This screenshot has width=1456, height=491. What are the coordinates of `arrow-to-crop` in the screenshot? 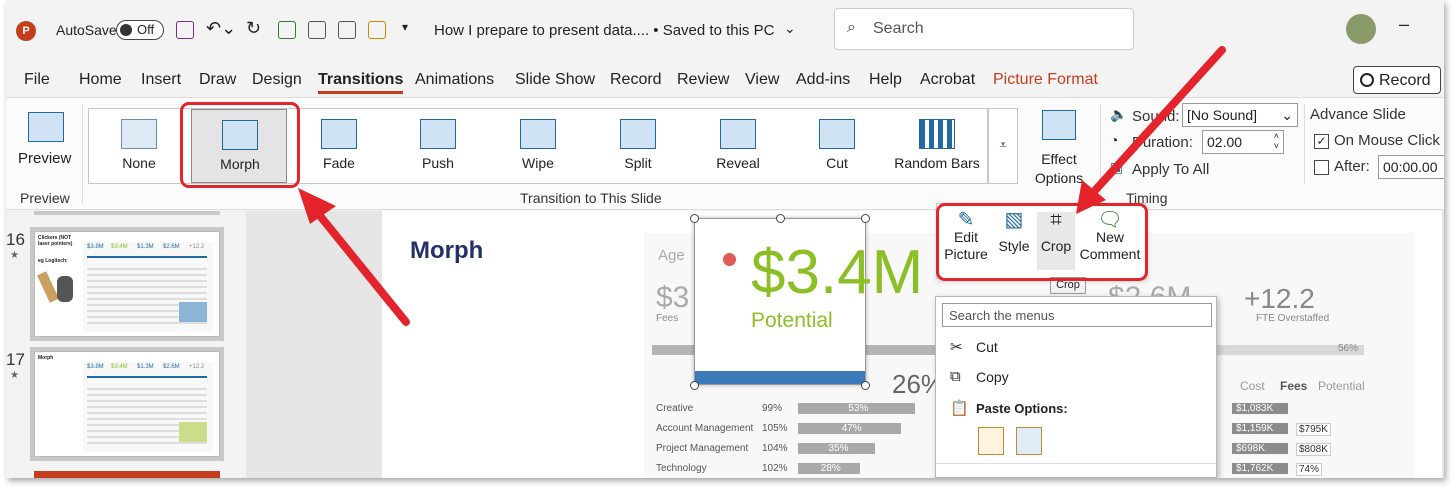 It's located at (1151, 130).